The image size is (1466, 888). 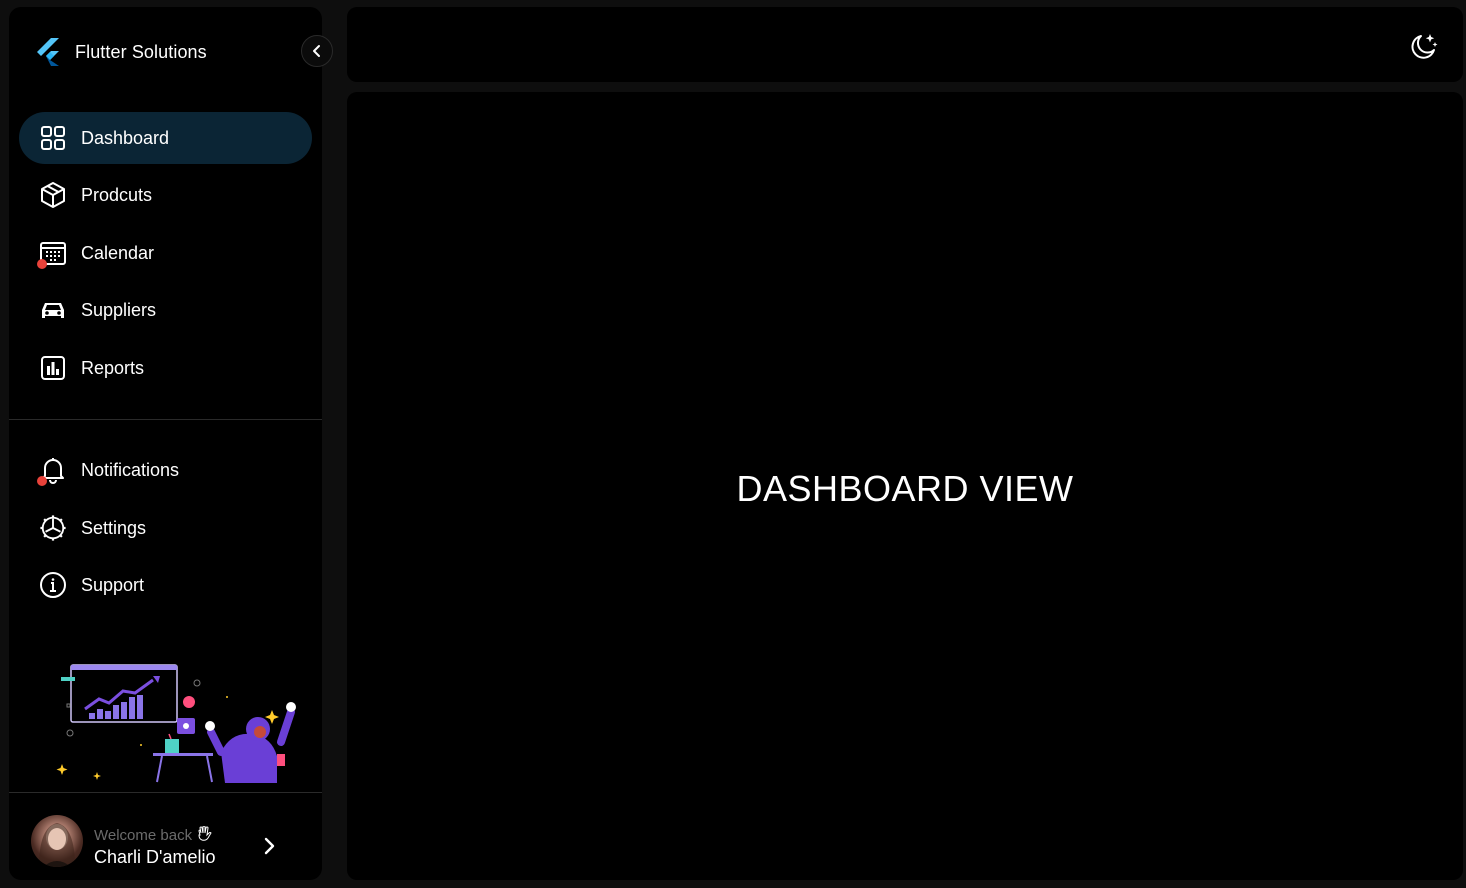 I want to click on sidebar-item-label: Dashboard, so click(x=125, y=137).